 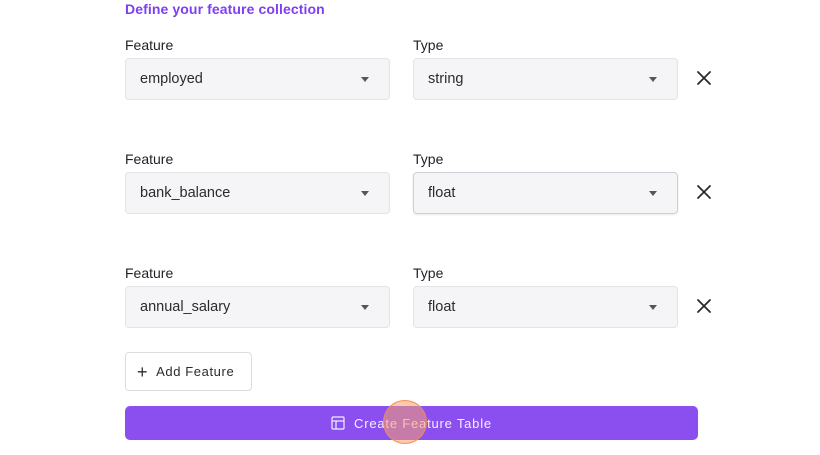 I want to click on table-icon, so click(x=338, y=423).